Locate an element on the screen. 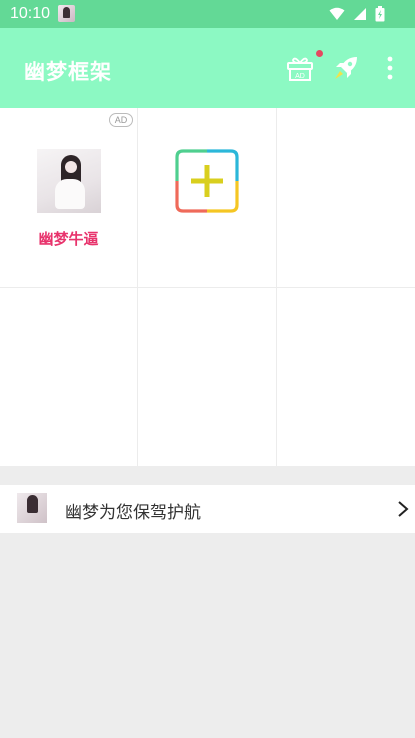 Image resolution: width=415 pixels, height=738 pixels. status-bar: 10:10 is located at coordinates (207, 14).